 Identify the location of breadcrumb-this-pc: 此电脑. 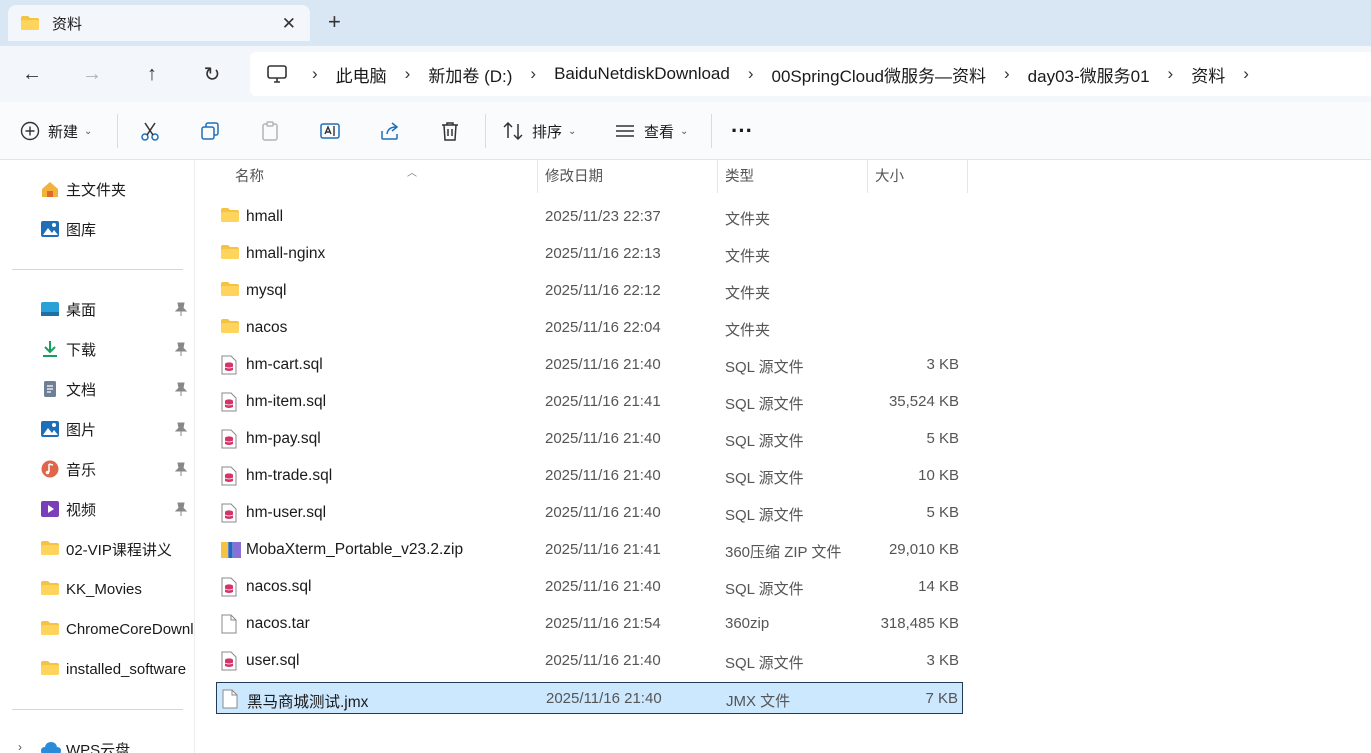
(361, 74).